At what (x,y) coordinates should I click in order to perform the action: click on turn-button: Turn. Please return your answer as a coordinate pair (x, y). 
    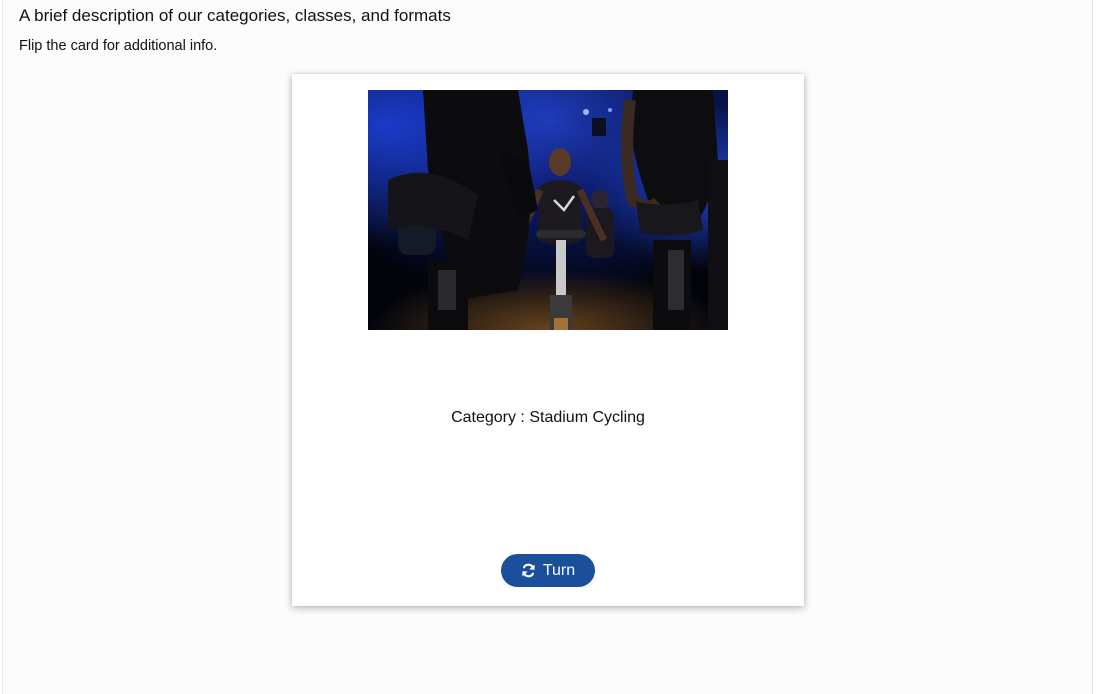
    Looking at the image, I should click on (548, 570).